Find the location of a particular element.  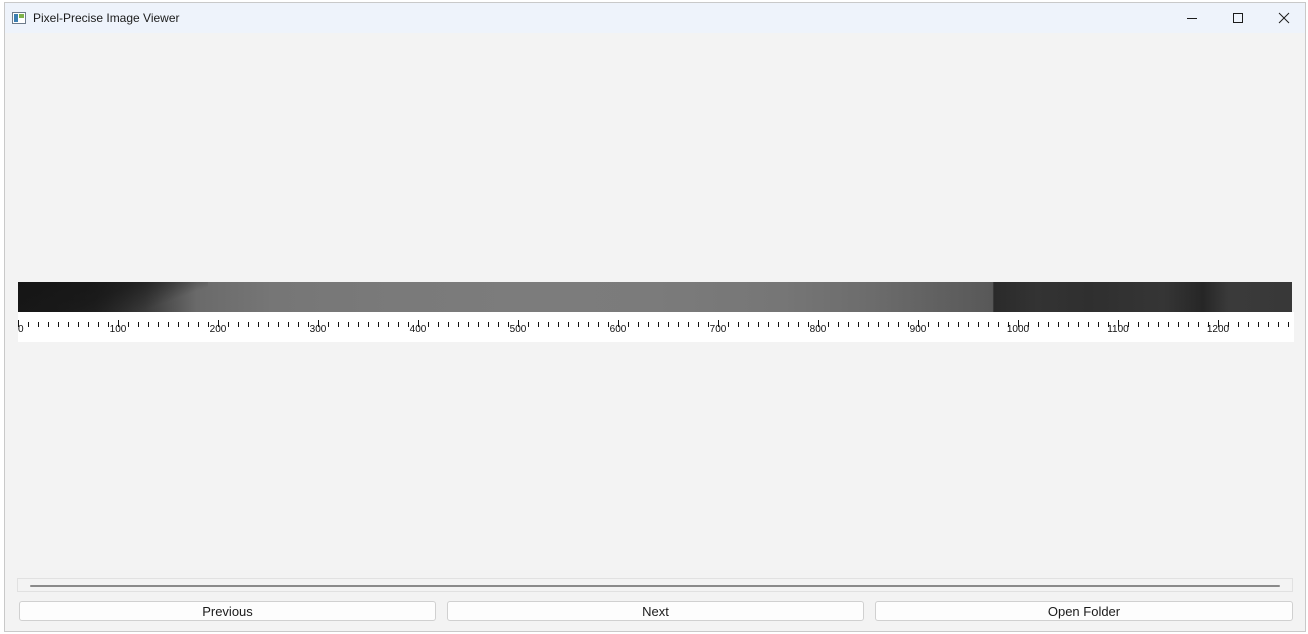

ruler-label: 800 is located at coordinates (818, 329).